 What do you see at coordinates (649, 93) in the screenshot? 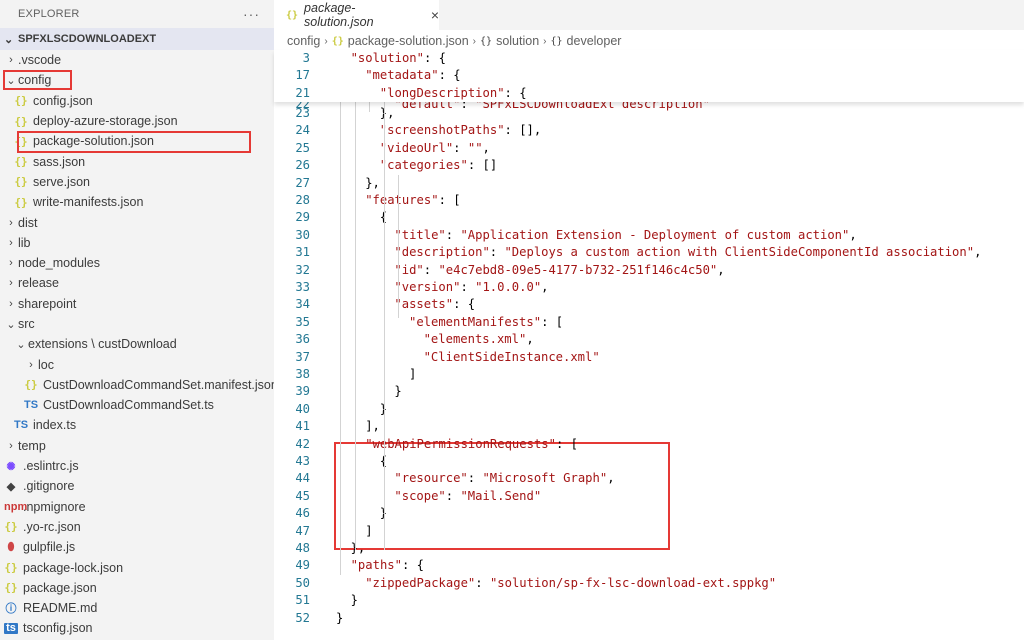
I see `sticky-line: 21 "longDescription": {` at bounding box center [649, 93].